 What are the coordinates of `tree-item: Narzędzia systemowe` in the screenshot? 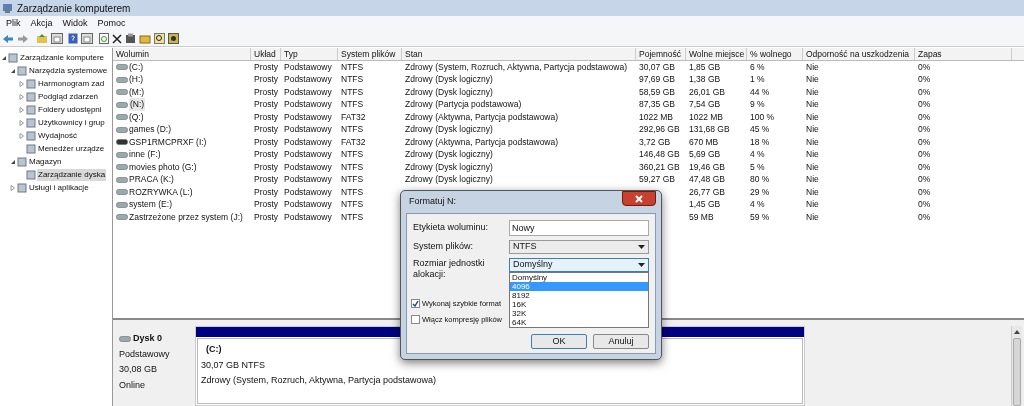 It's located at (68, 70).